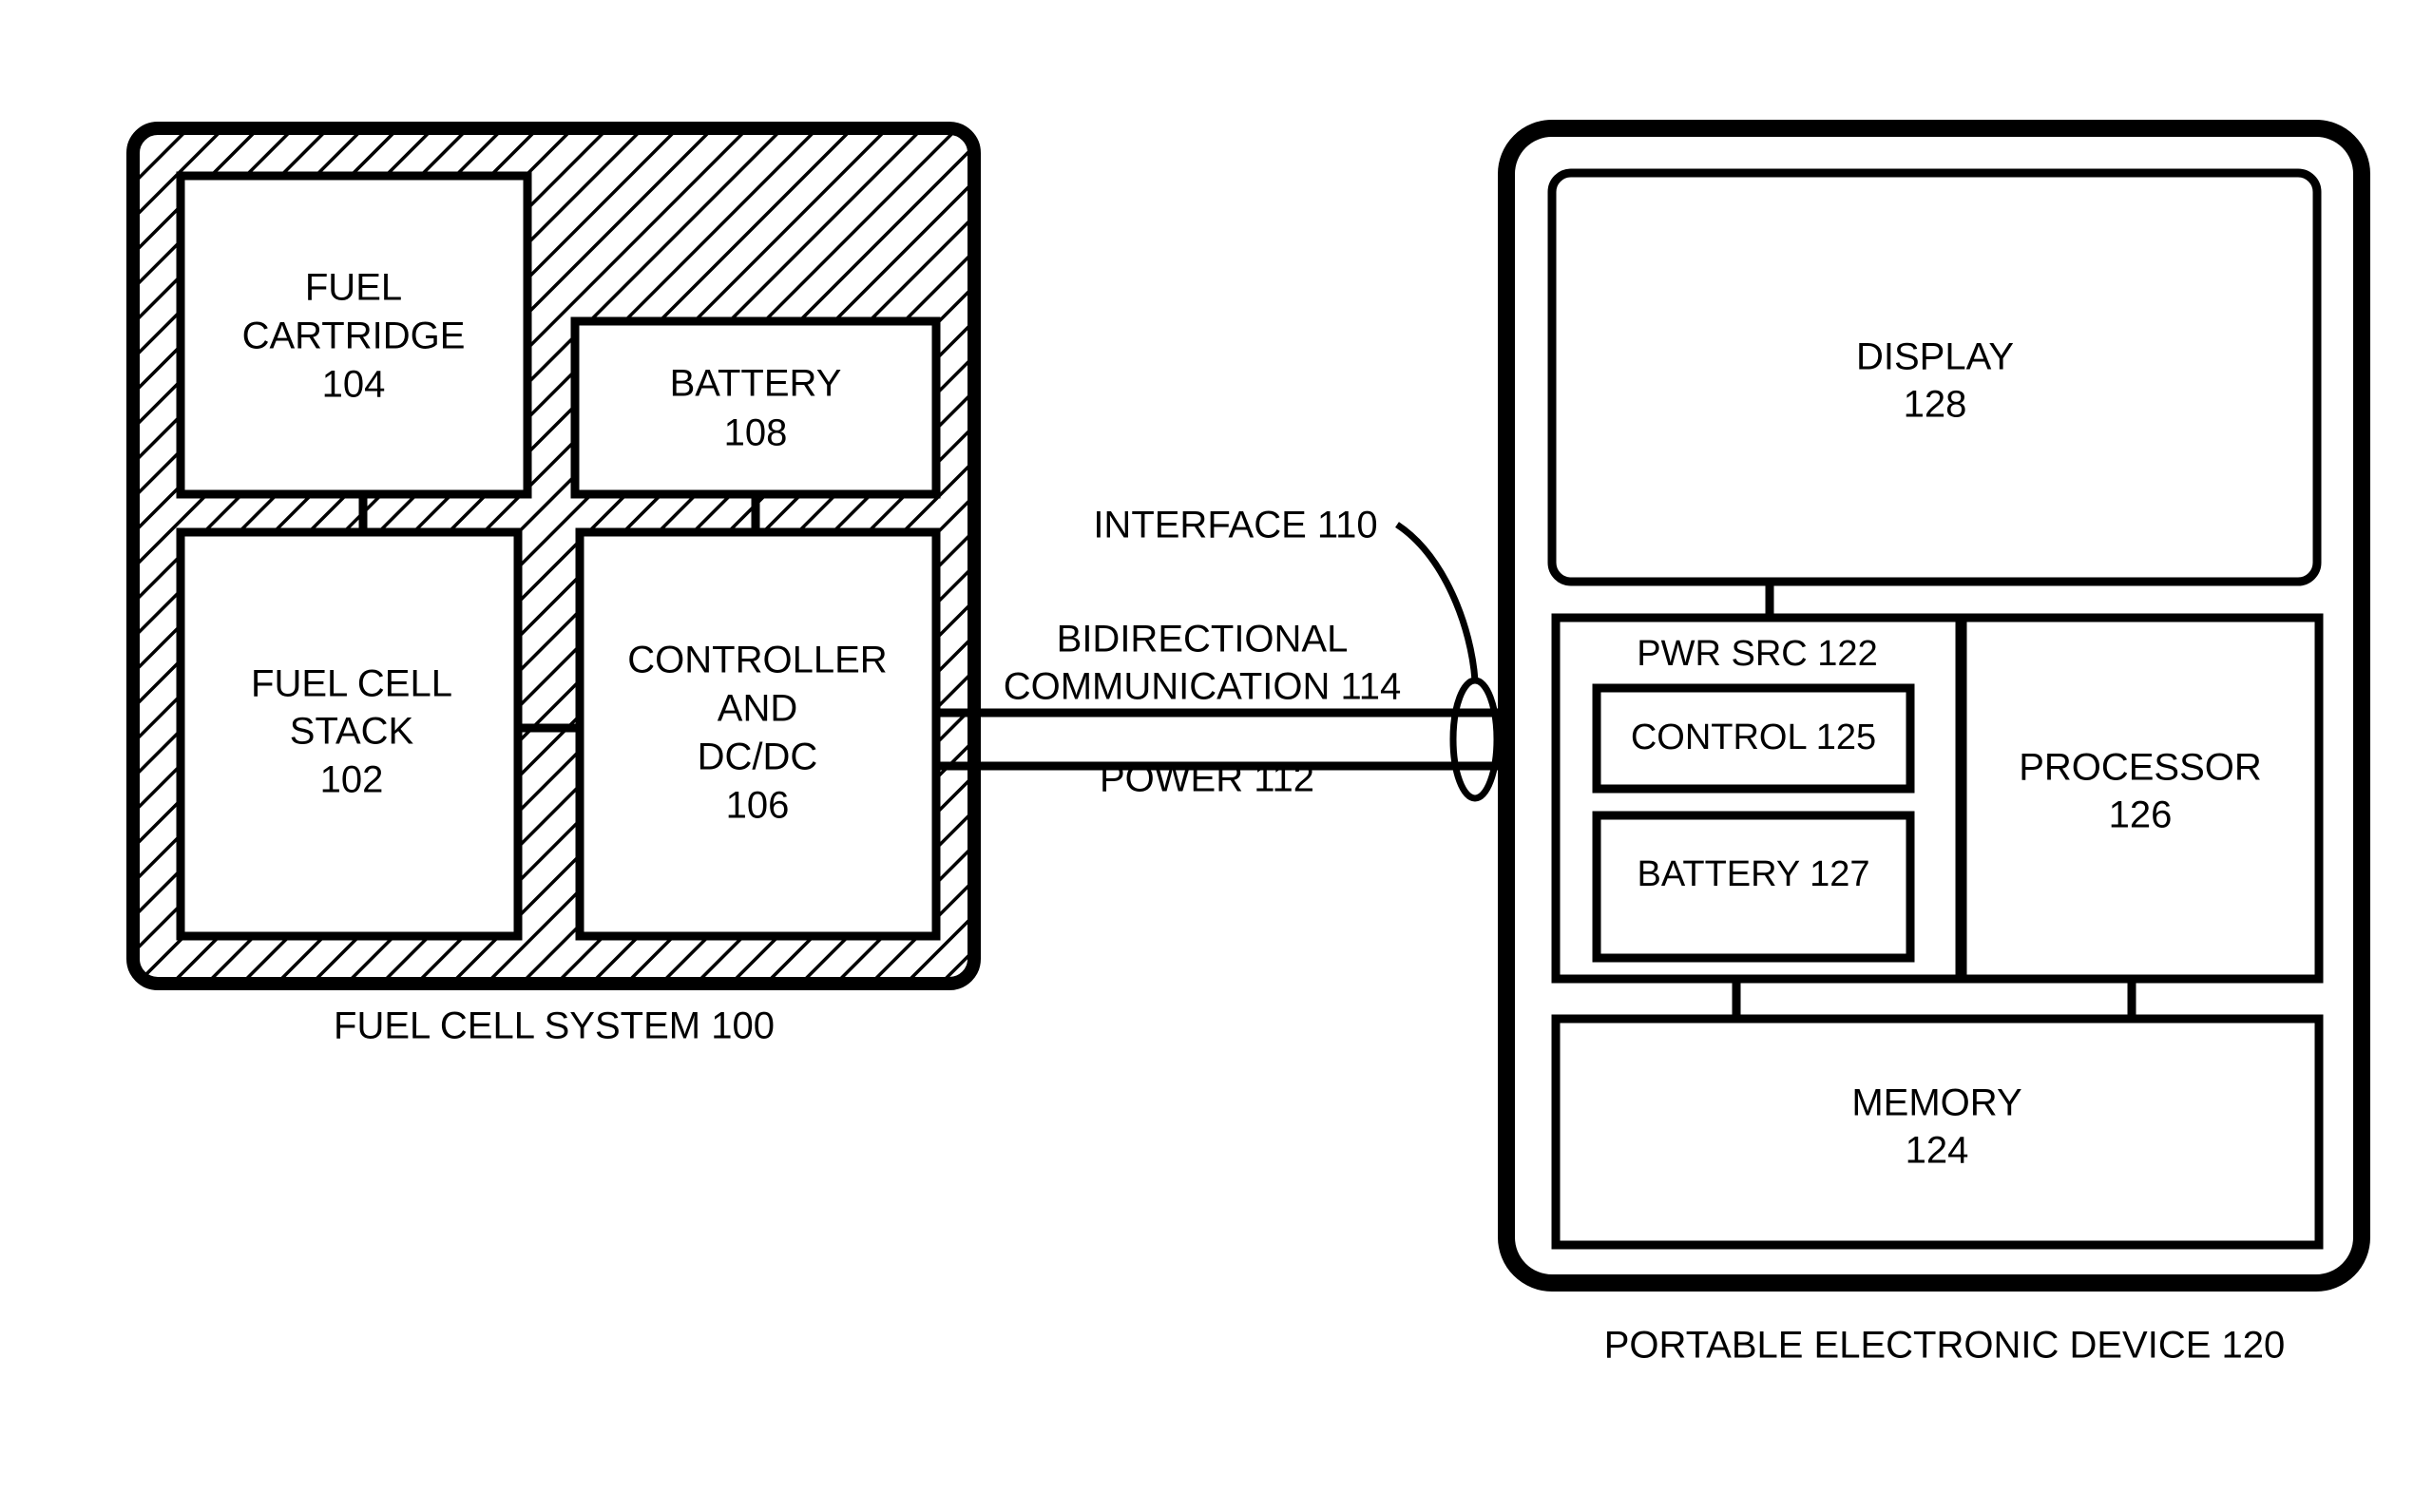 This screenshot has width=2433, height=1512. I want to click on block-memory: MEMORY 124, so click(1937, 1132).